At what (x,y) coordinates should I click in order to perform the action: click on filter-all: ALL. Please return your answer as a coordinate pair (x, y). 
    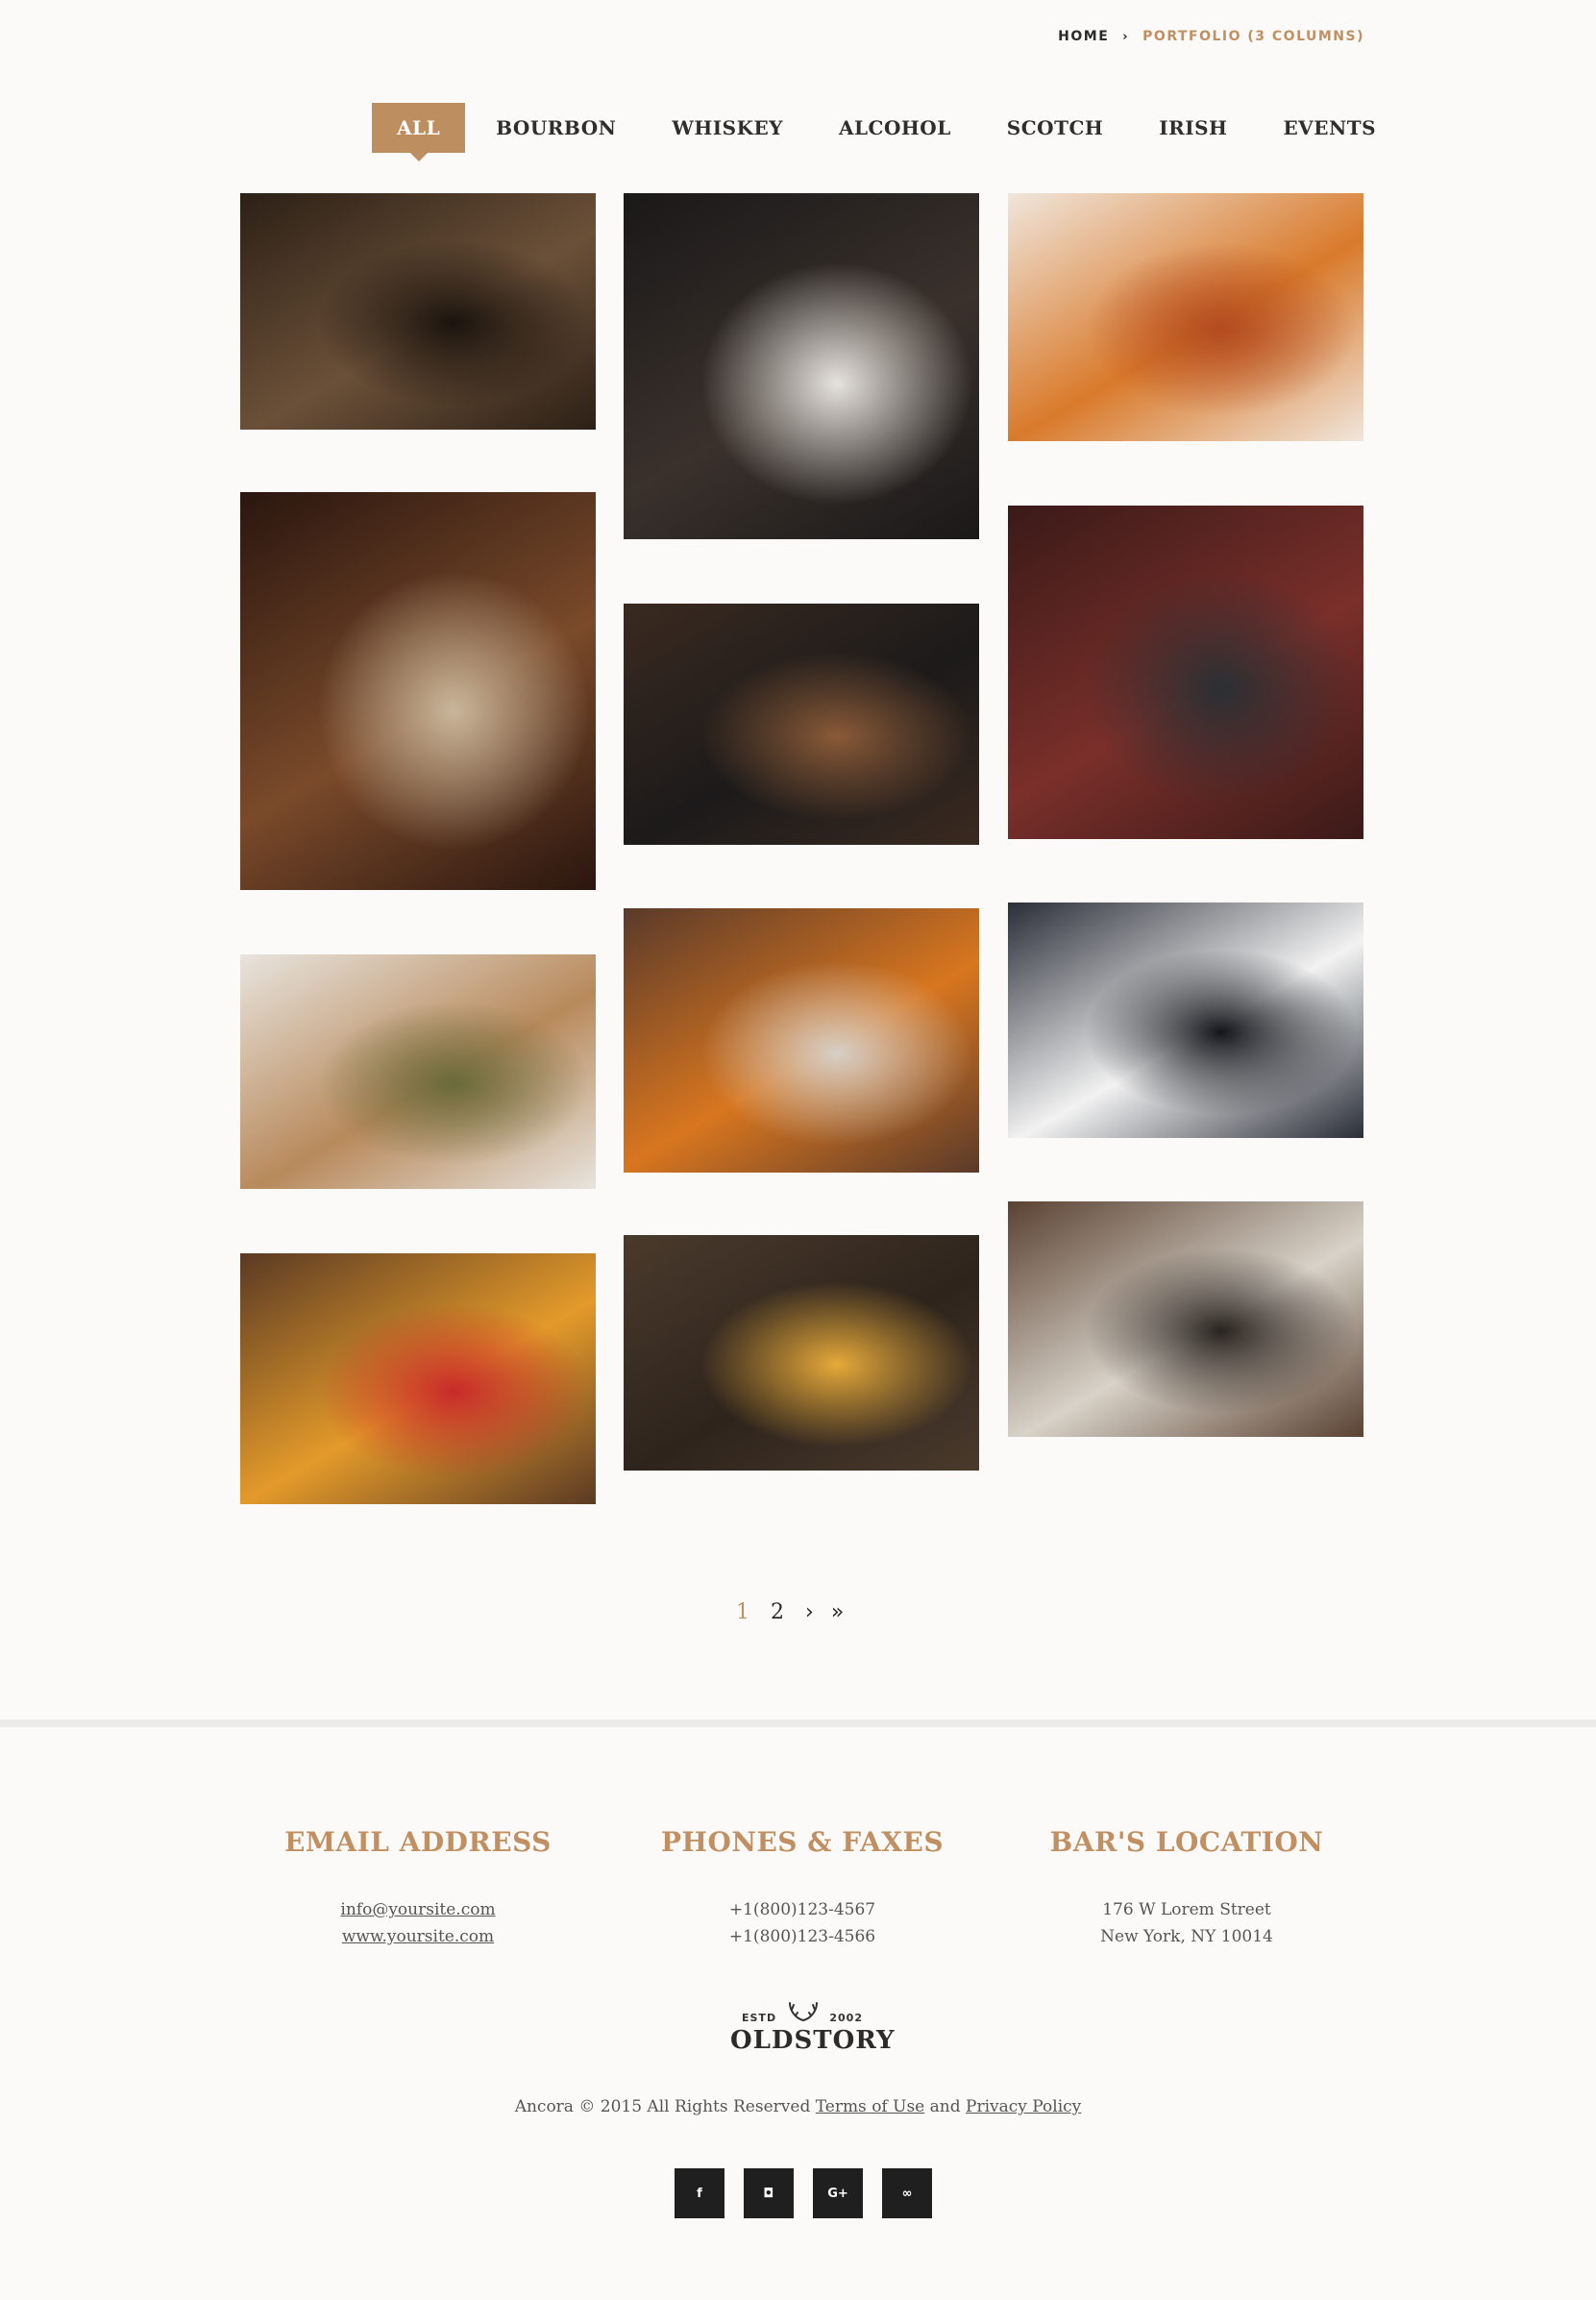
    Looking at the image, I should click on (419, 132).